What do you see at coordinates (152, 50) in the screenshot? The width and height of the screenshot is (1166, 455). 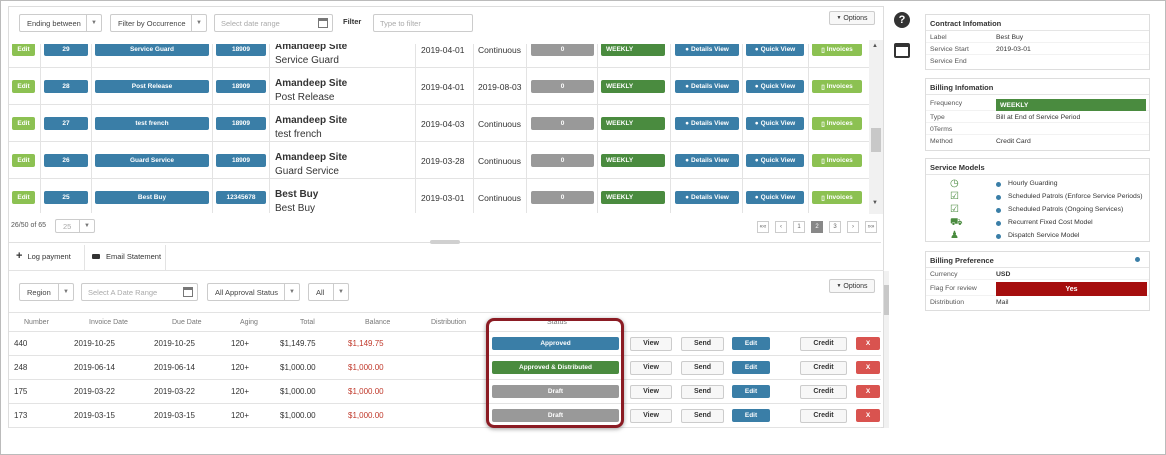 I see `contract-name-badge: Service Guard` at bounding box center [152, 50].